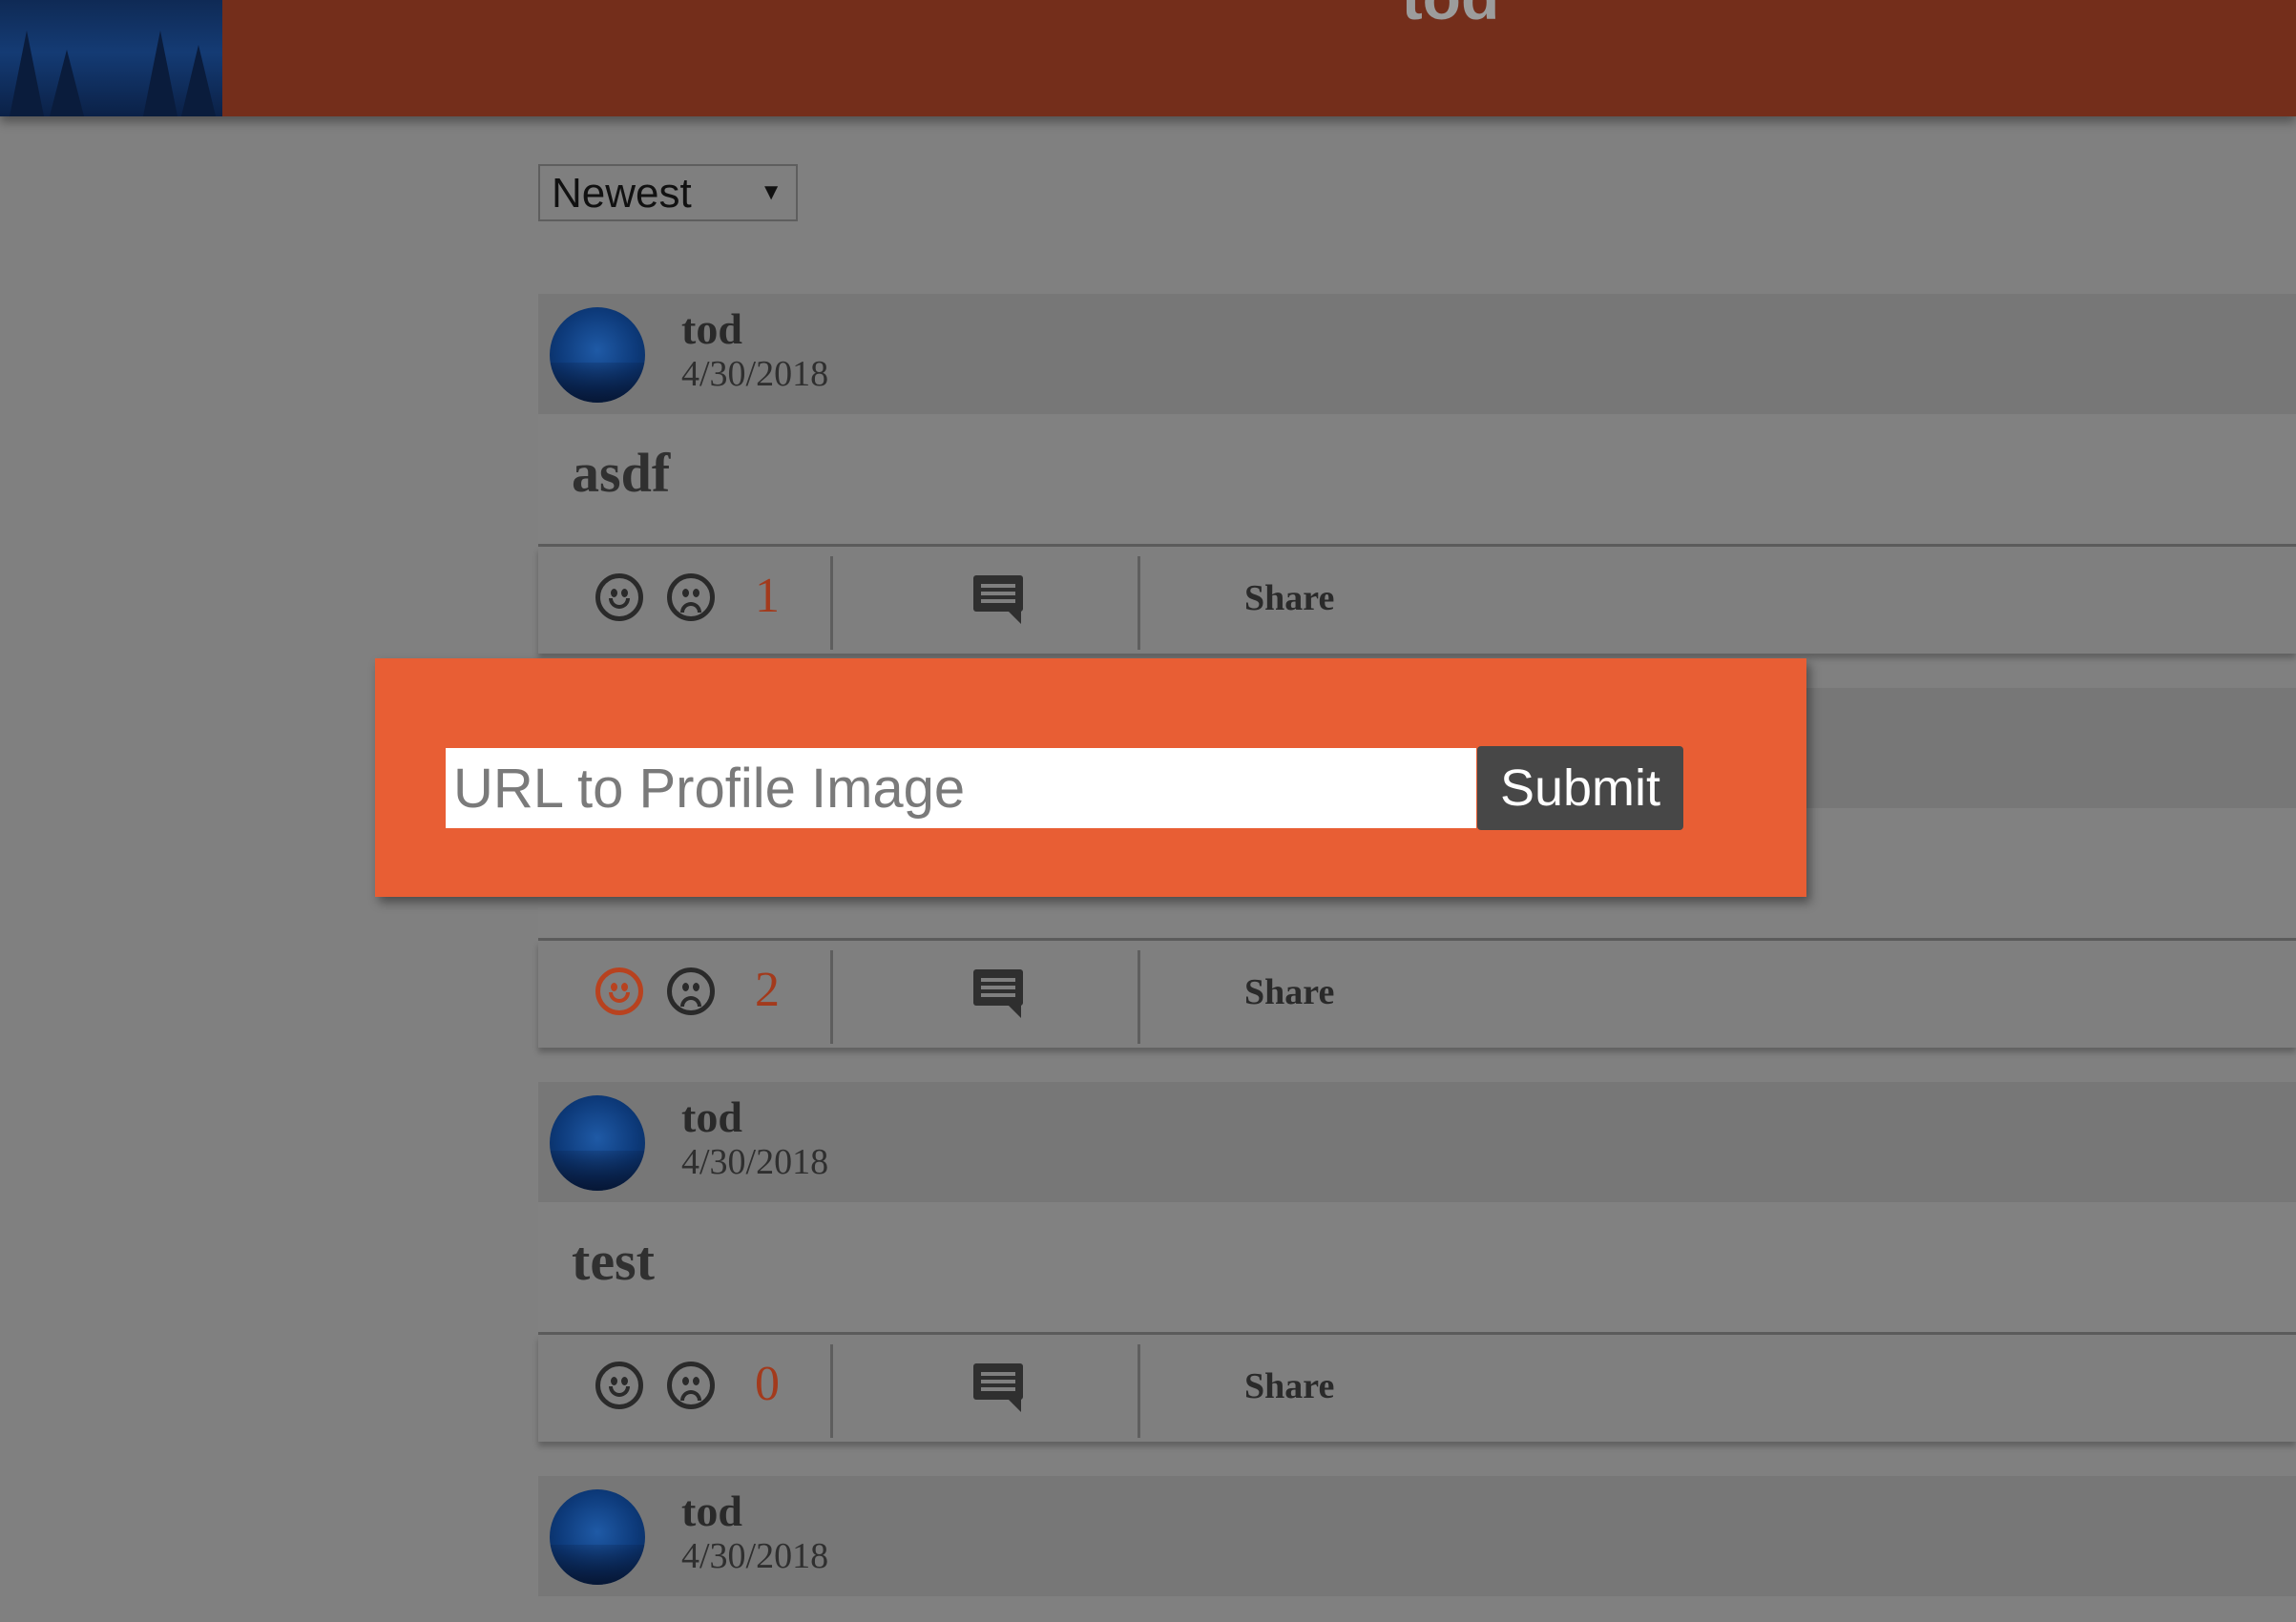 The height and width of the screenshot is (1622, 2296). Describe the element at coordinates (1148, 58) in the screenshot. I see `top-header: tod` at that location.